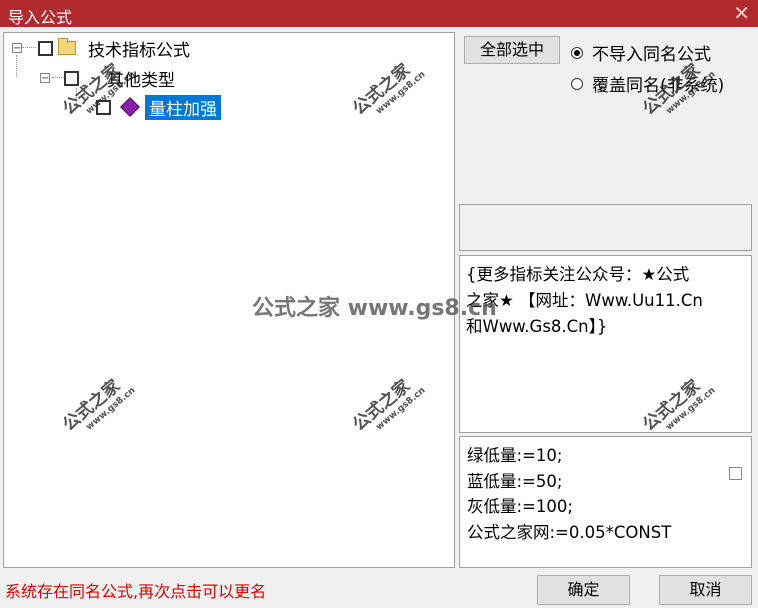 This screenshot has height=608, width=758. I want to click on status-message: 系统存在同名公式,再次点击可以更名, so click(136, 591).